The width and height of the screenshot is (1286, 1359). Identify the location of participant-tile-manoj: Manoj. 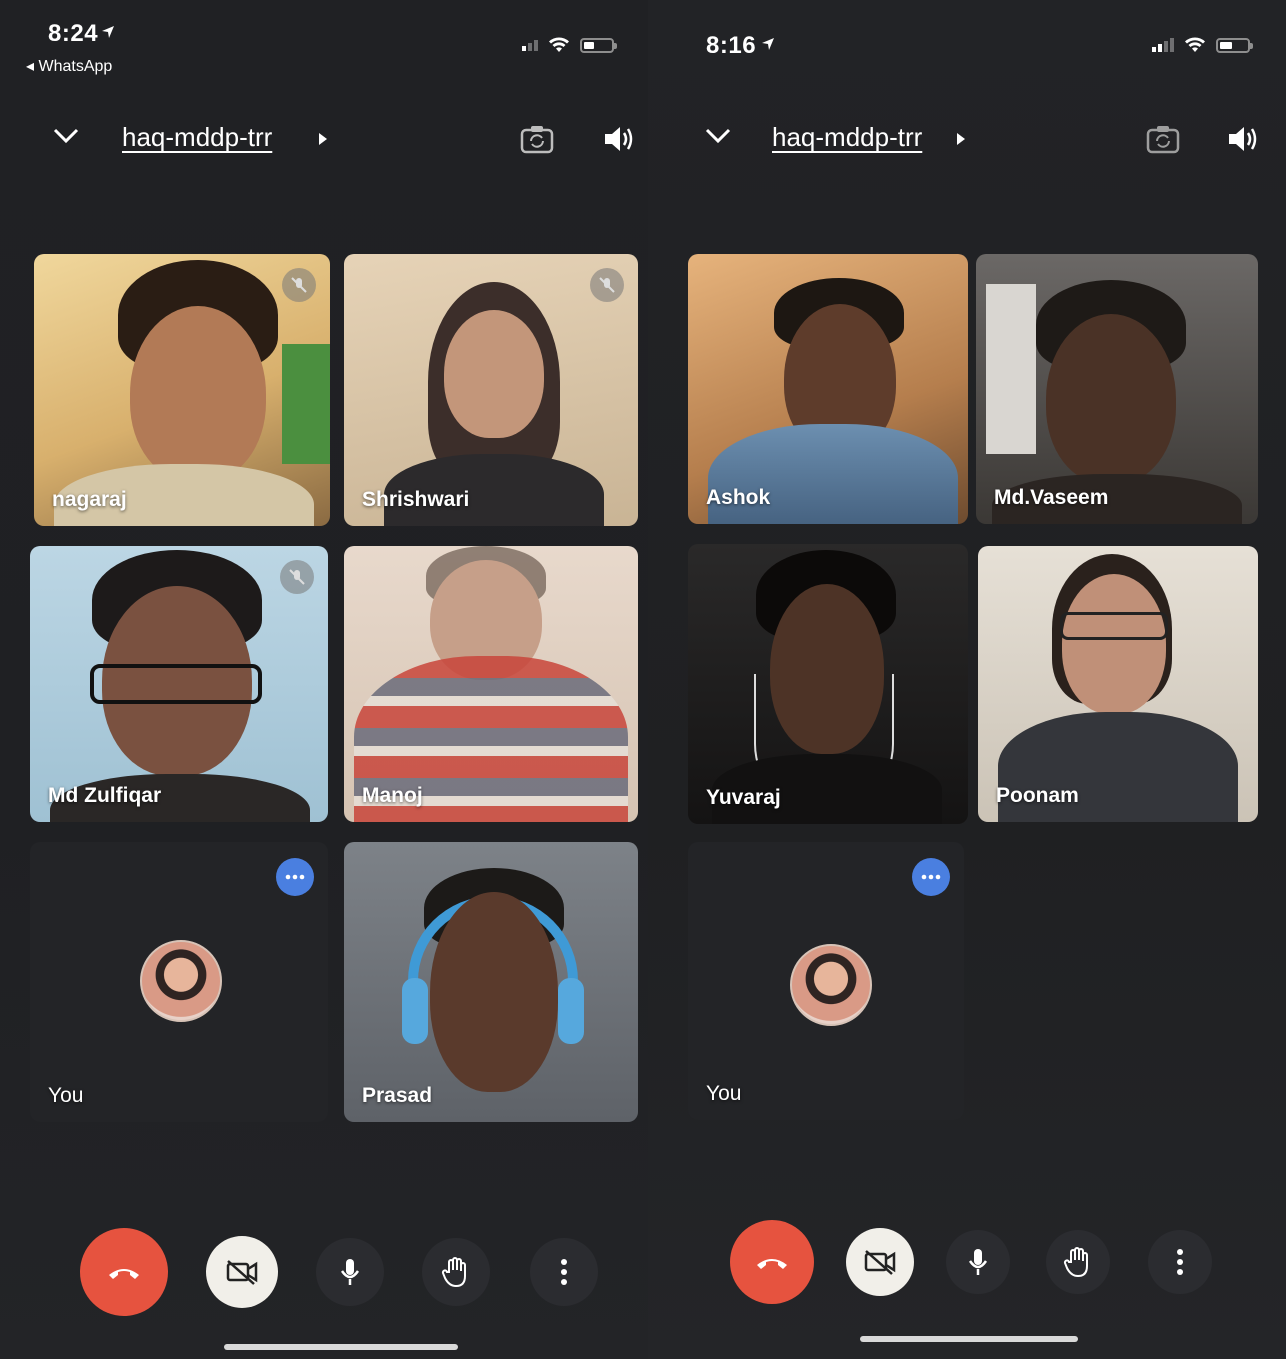
(491, 684).